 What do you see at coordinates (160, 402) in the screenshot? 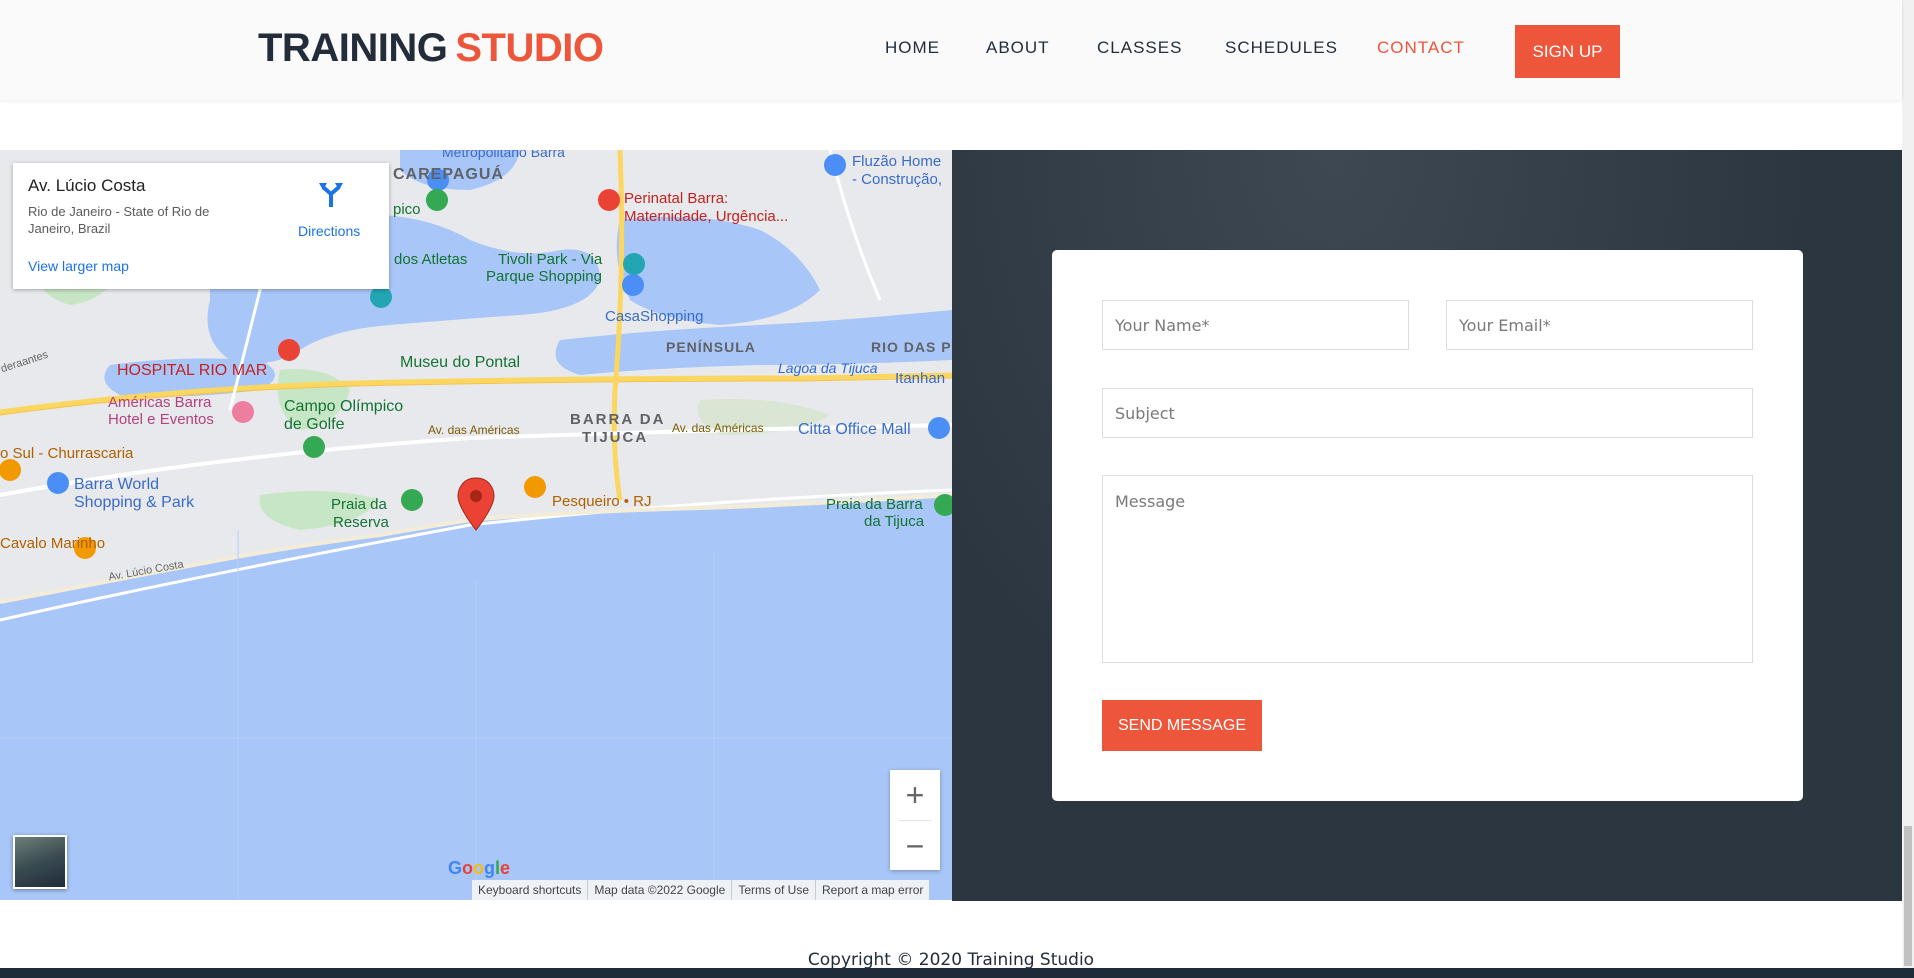
I see `map-label-americas: Américas Barra` at bounding box center [160, 402].